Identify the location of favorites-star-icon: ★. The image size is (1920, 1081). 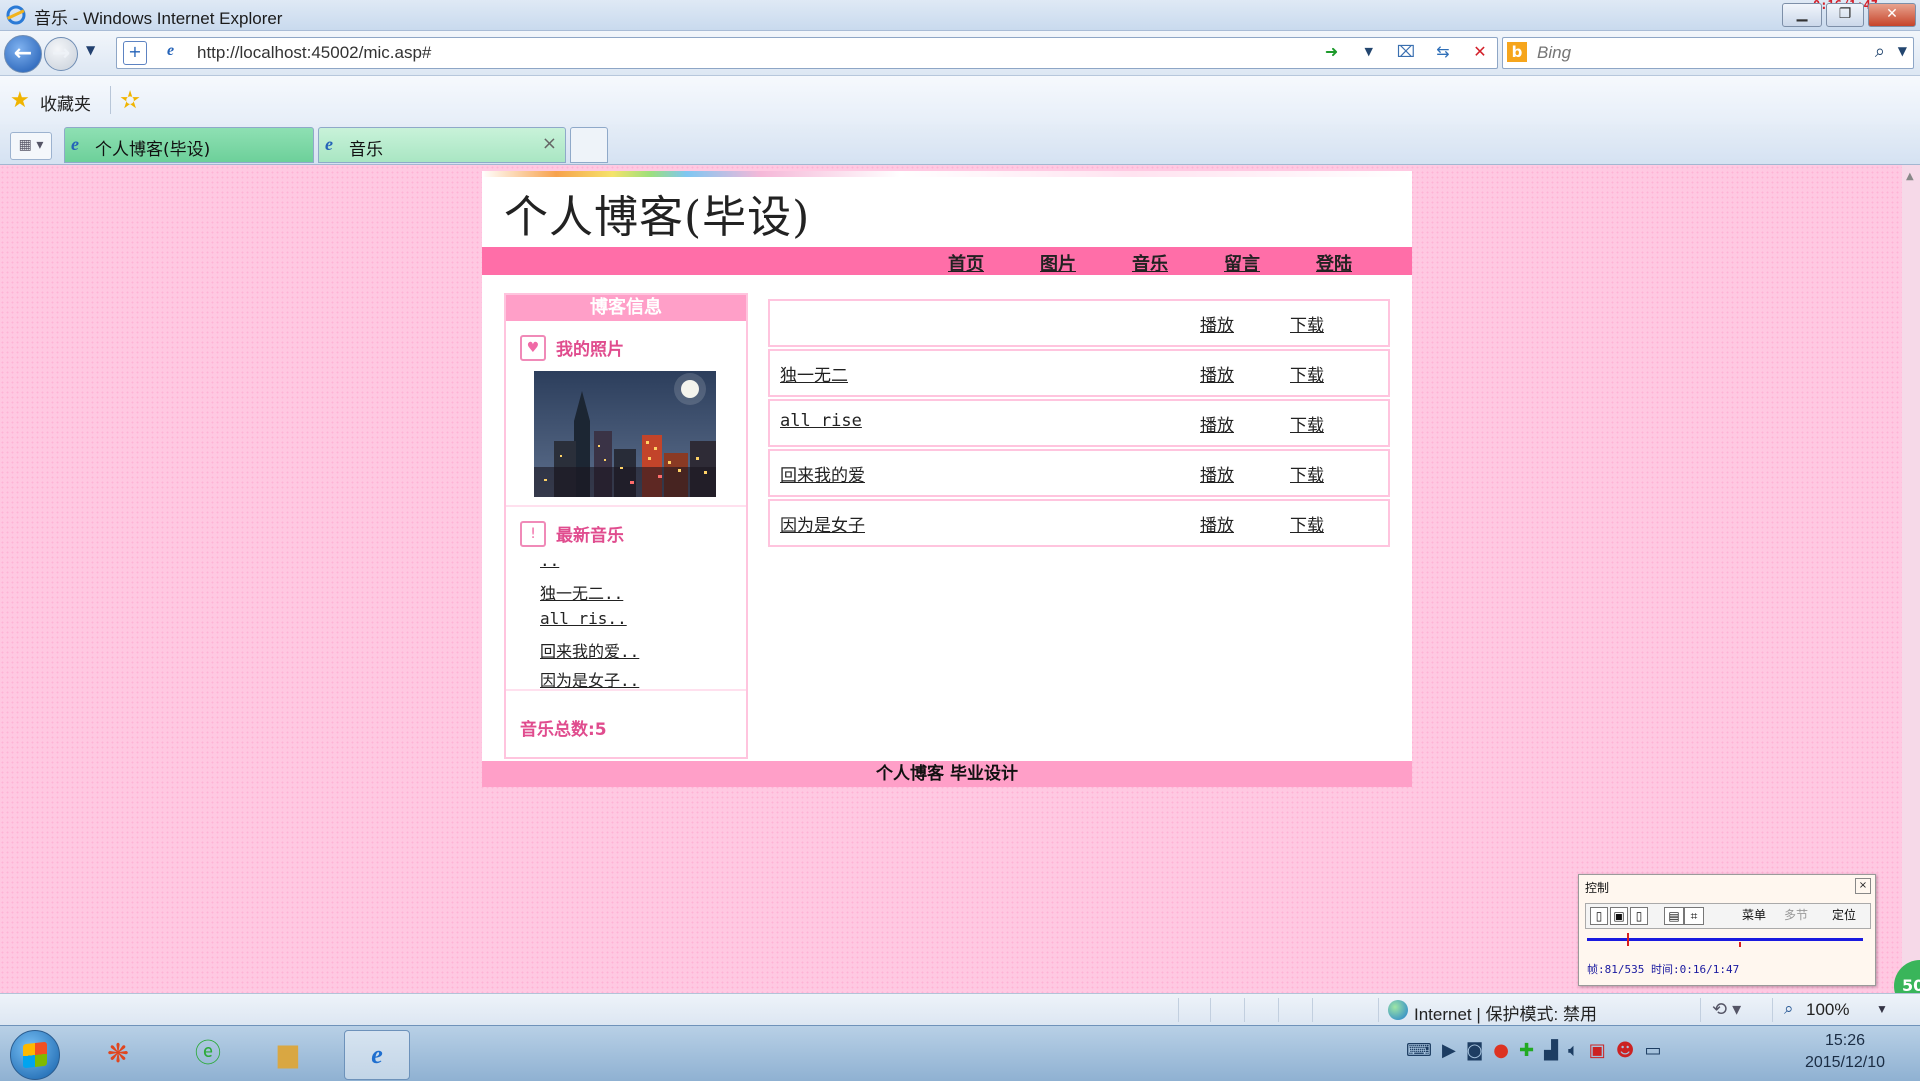
(20, 100).